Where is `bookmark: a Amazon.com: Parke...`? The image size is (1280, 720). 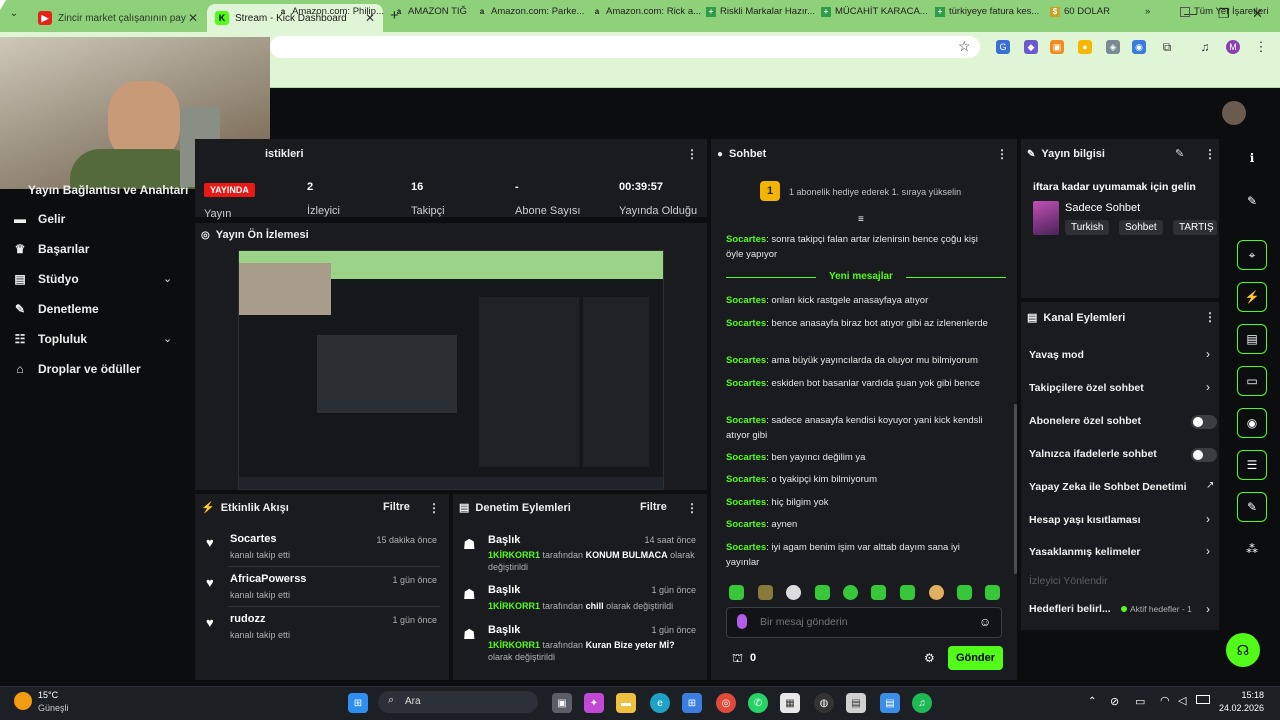 bookmark: a Amazon.com: Parke... is located at coordinates (531, 11).